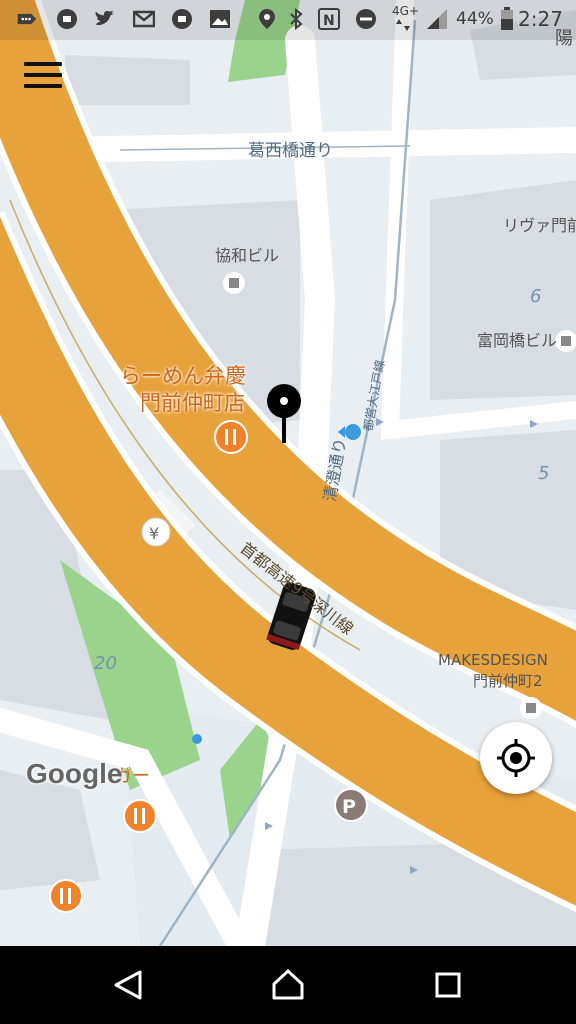 This screenshot has height=1024, width=576. What do you see at coordinates (353, 432) in the screenshot?
I see `transit-station-marker` at bounding box center [353, 432].